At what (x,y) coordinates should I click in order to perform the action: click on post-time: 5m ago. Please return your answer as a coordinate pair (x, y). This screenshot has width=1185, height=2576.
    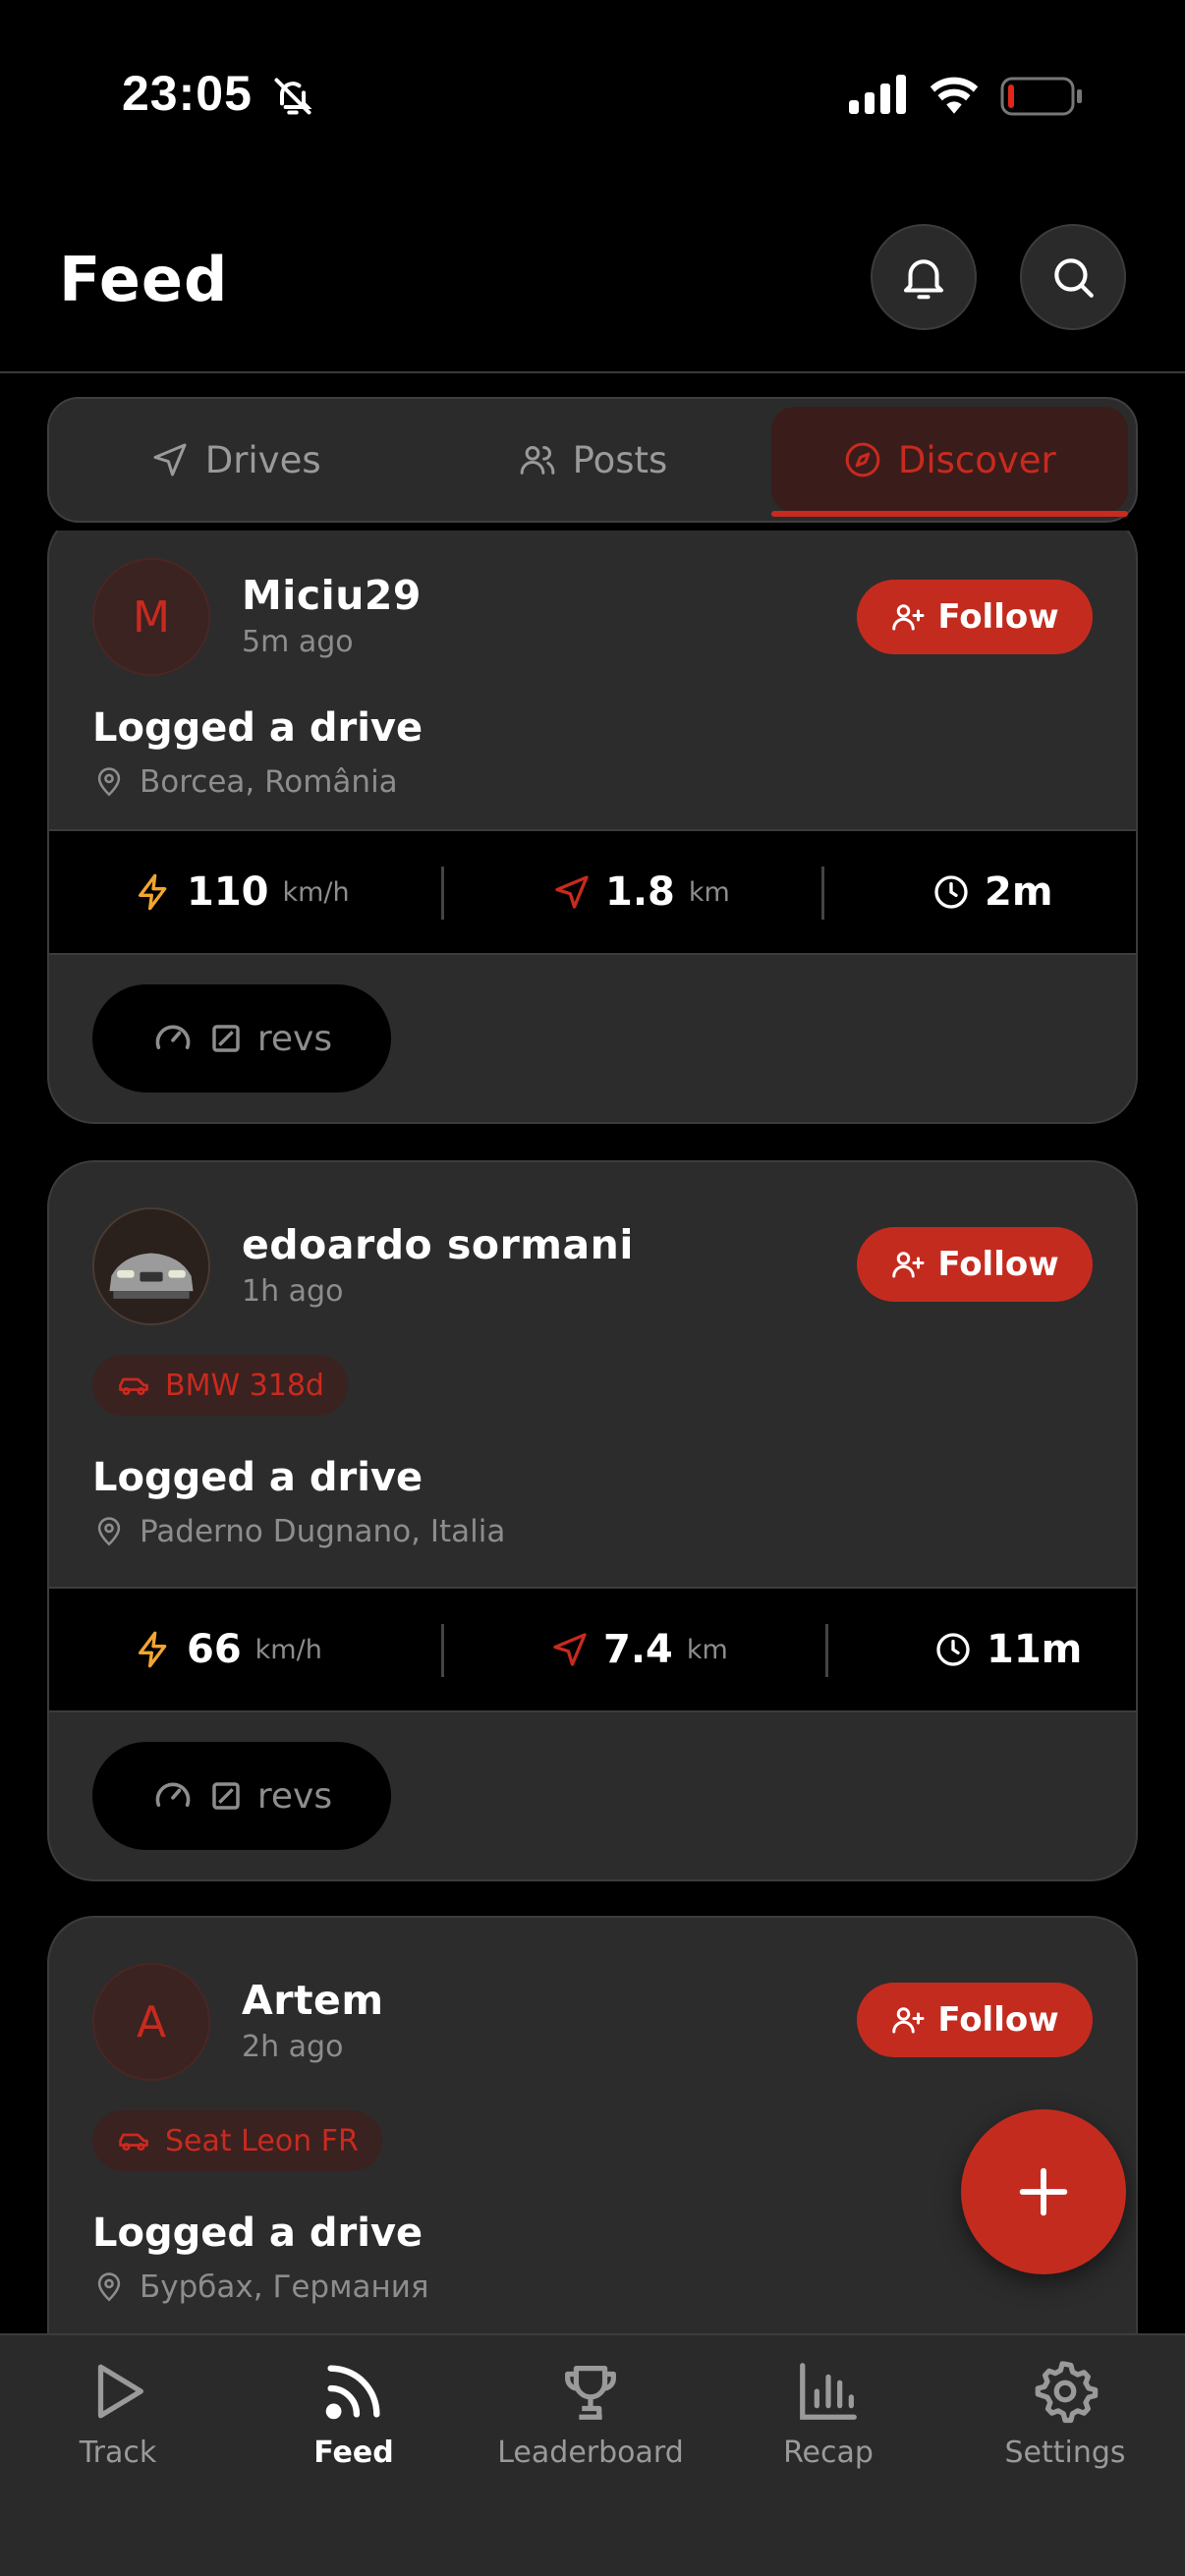
    Looking at the image, I should click on (298, 642).